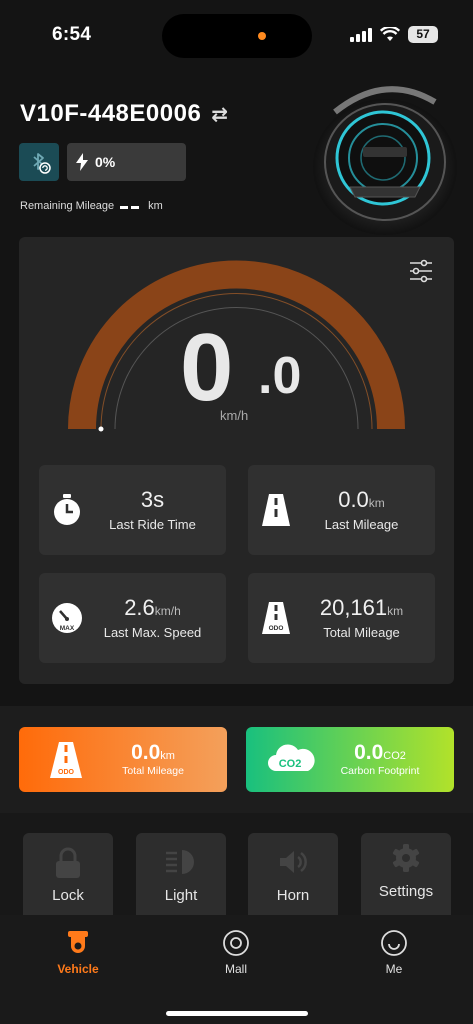  I want to click on control-label: Light, so click(181, 895).